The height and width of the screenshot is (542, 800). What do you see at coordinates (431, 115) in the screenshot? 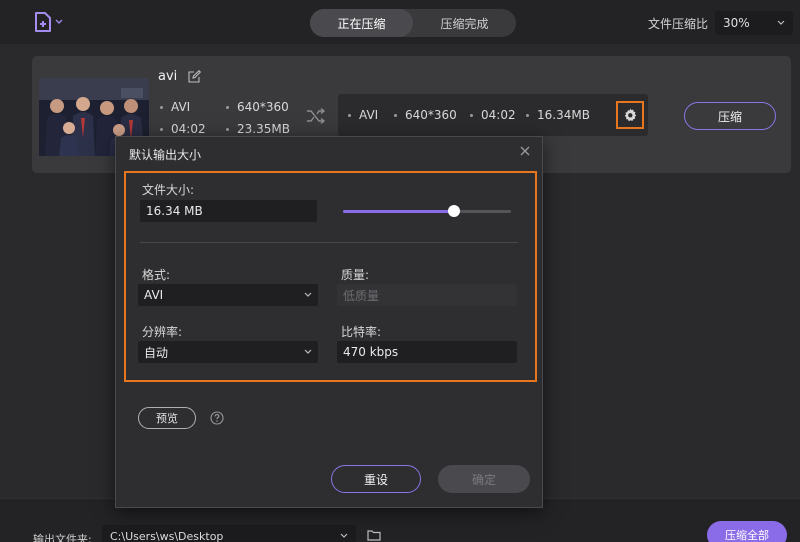
I see `output-resolution: 640*360` at bounding box center [431, 115].